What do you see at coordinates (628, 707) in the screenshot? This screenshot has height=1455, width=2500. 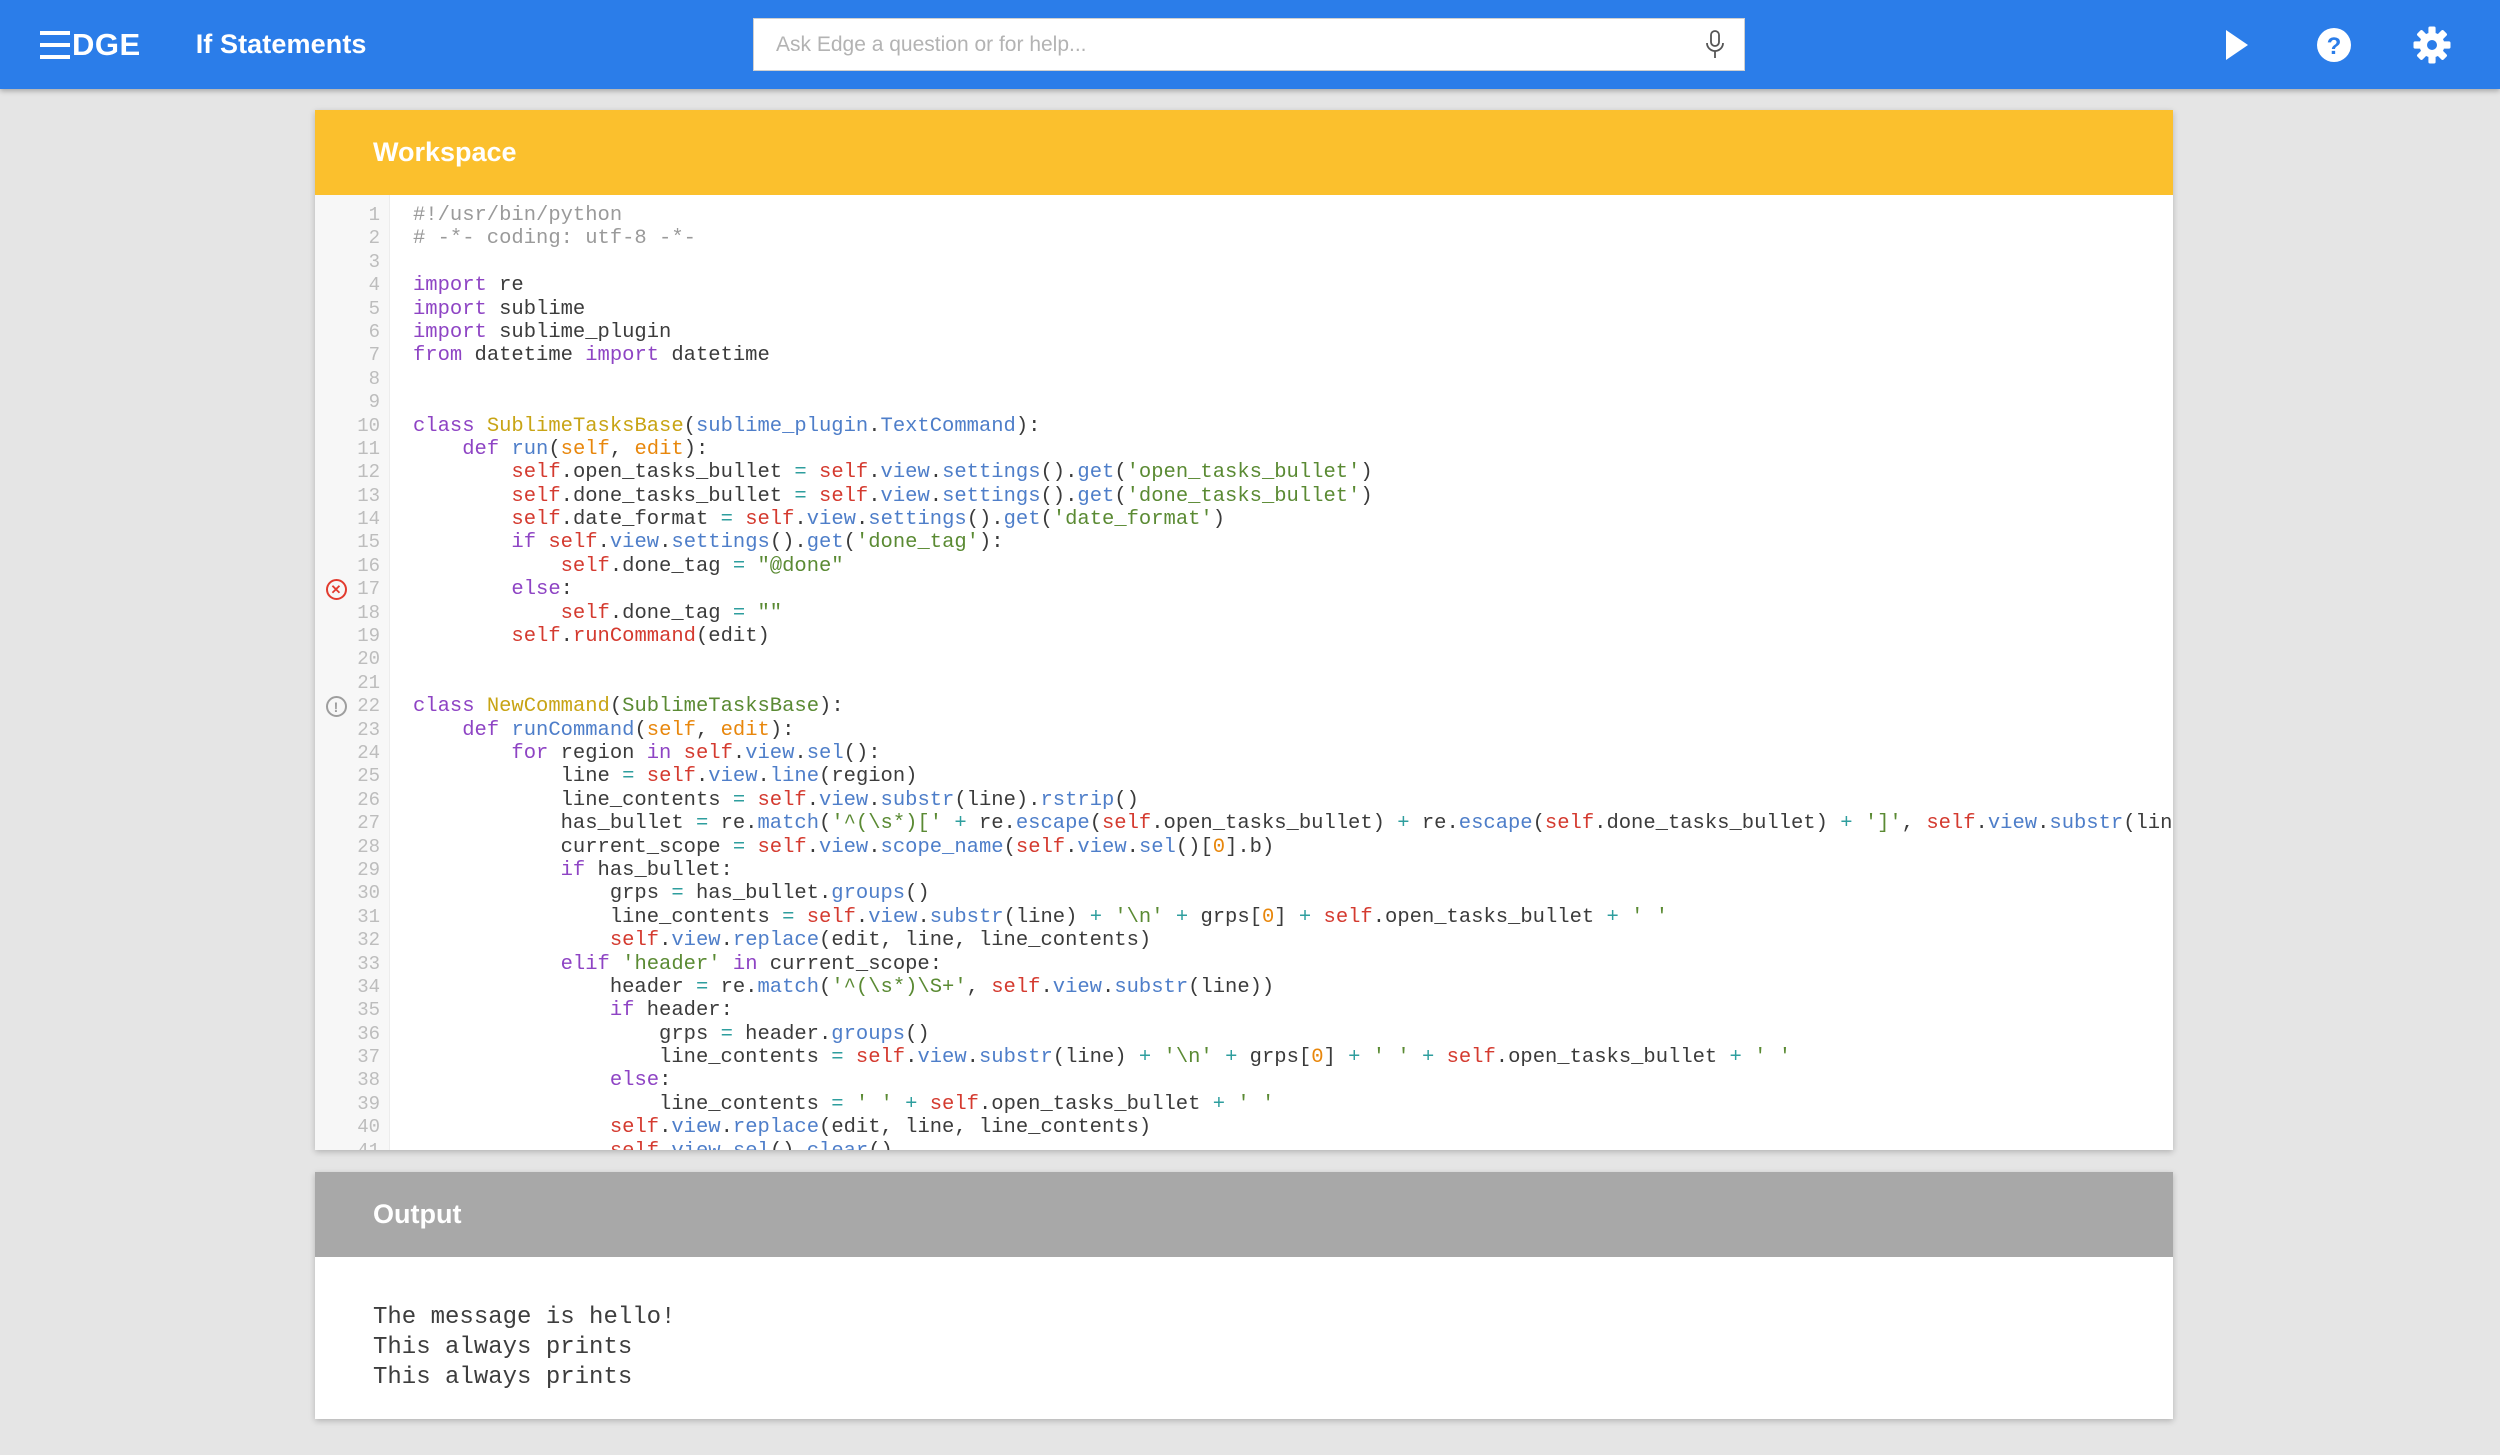 I see `code-line-text: class NewCommand(SublimeTasksBase):` at bounding box center [628, 707].